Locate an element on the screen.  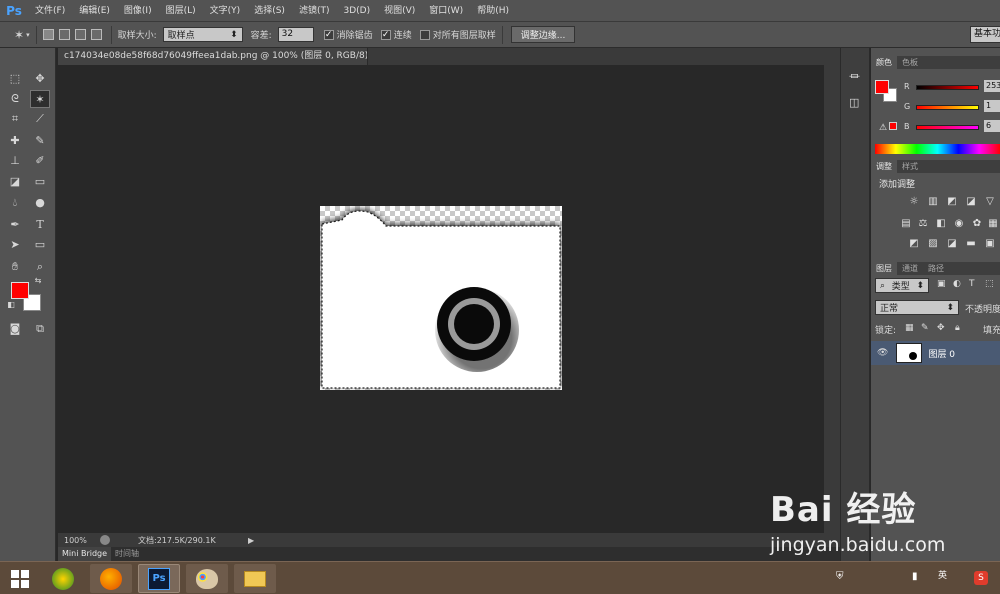
tab-swatches: 色板 is located at coordinates (910, 62).